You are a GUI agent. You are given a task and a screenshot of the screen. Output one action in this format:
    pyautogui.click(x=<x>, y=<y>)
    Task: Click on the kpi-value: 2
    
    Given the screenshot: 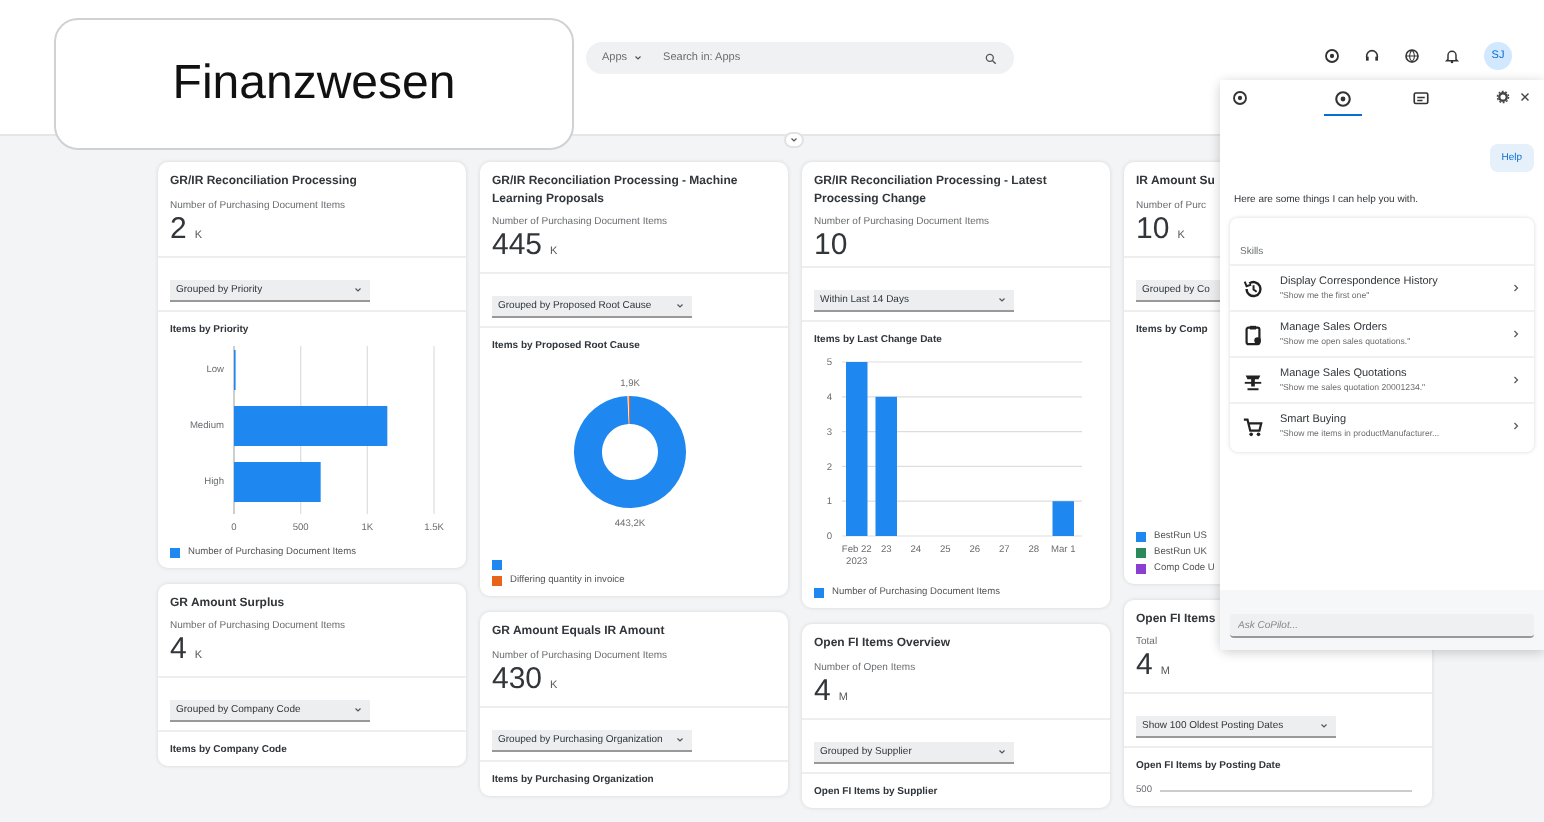 What is the action you would take?
    pyautogui.click(x=178, y=229)
    